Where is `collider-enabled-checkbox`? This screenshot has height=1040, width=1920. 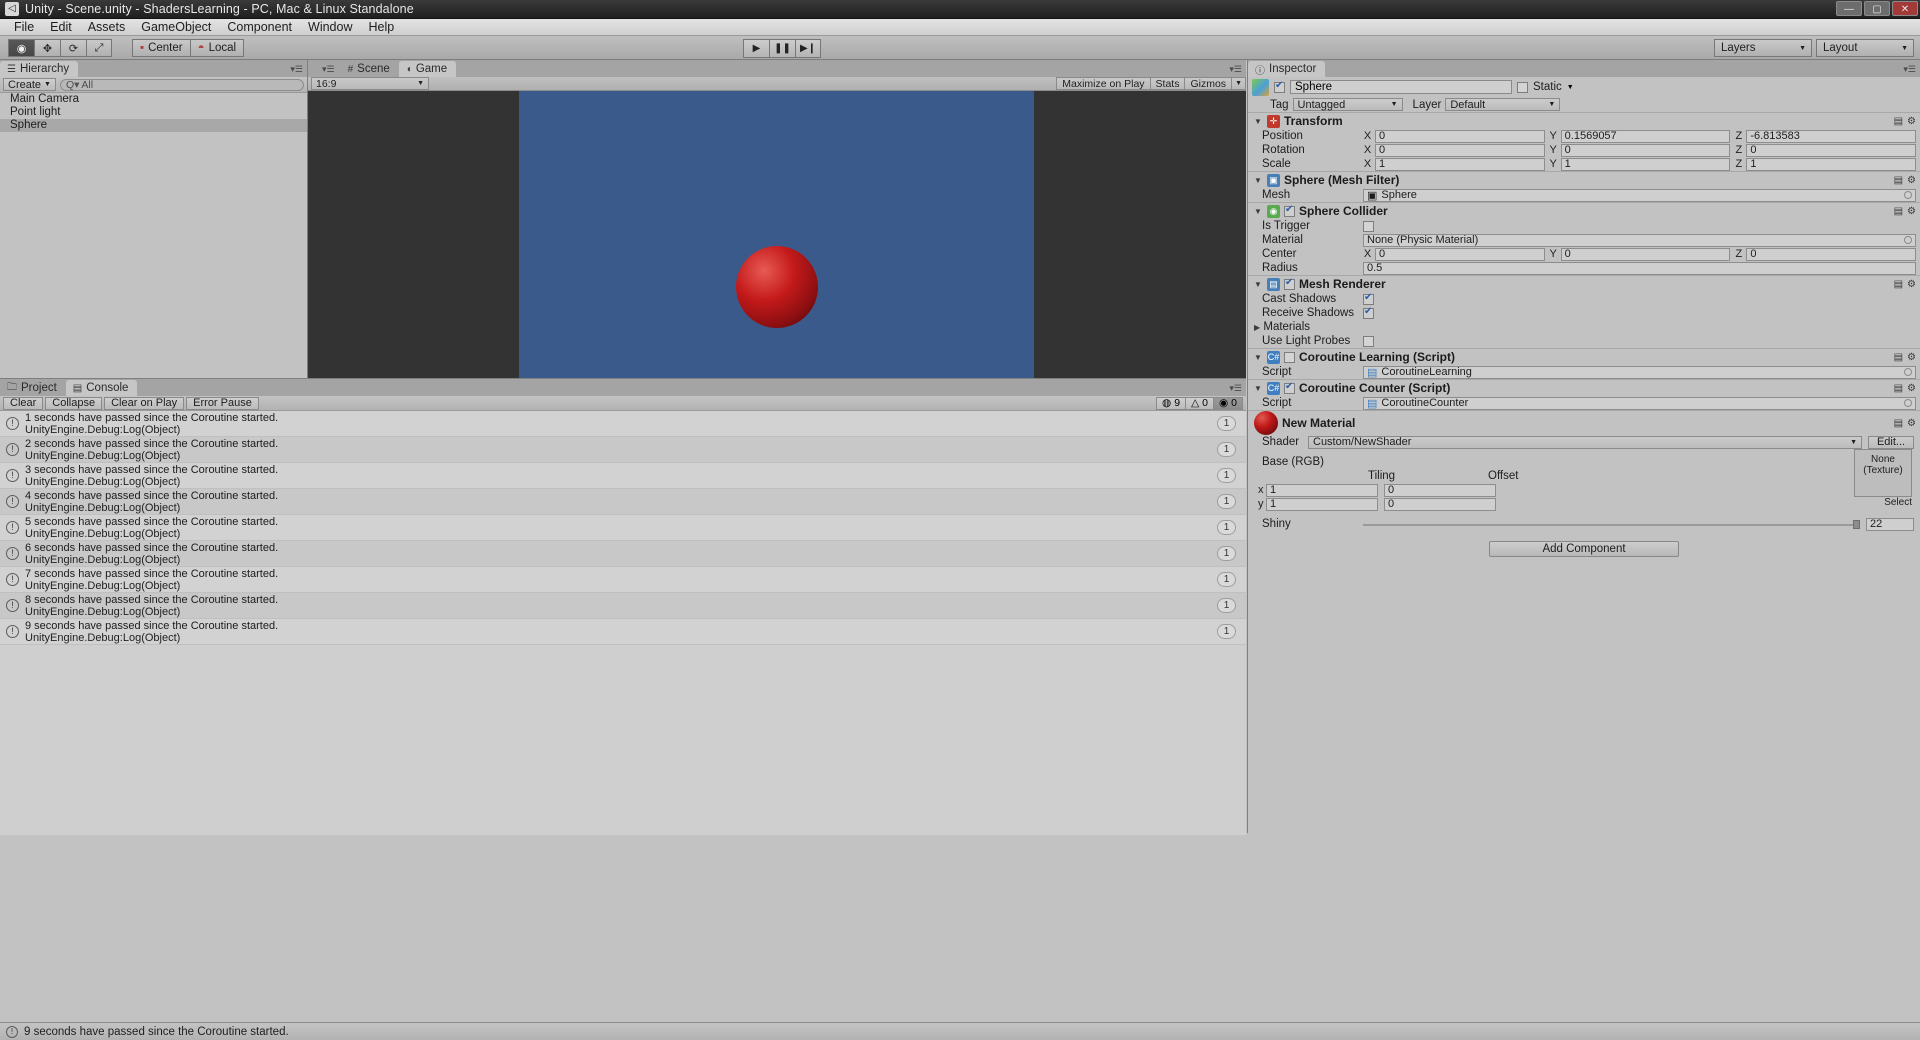 collider-enabled-checkbox is located at coordinates (1289, 210).